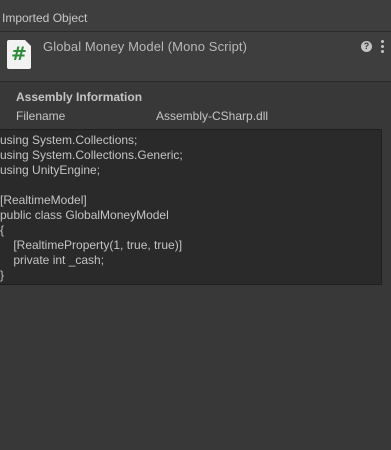 This screenshot has width=391, height=450. Describe the element at coordinates (2, 230) in the screenshot. I see `code-line: {` at that location.